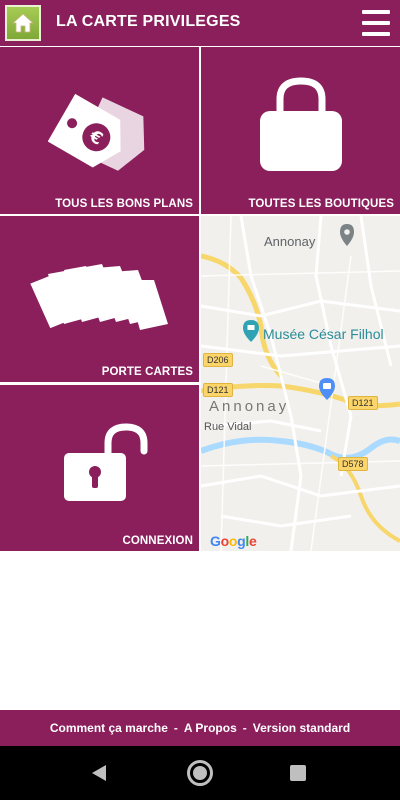 This screenshot has width=400, height=800. Describe the element at coordinates (96, 132) in the screenshot. I see `euro-price-tags-icon: €` at that location.